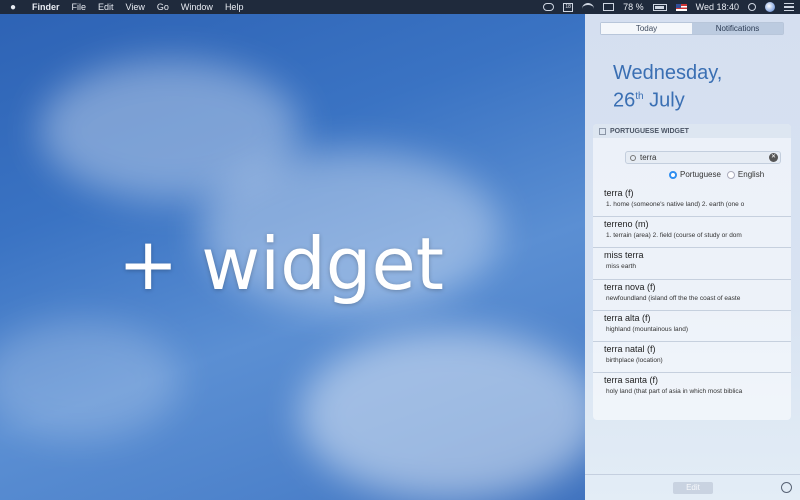 The image size is (800, 500). I want to click on search-icon, so click(633, 157).